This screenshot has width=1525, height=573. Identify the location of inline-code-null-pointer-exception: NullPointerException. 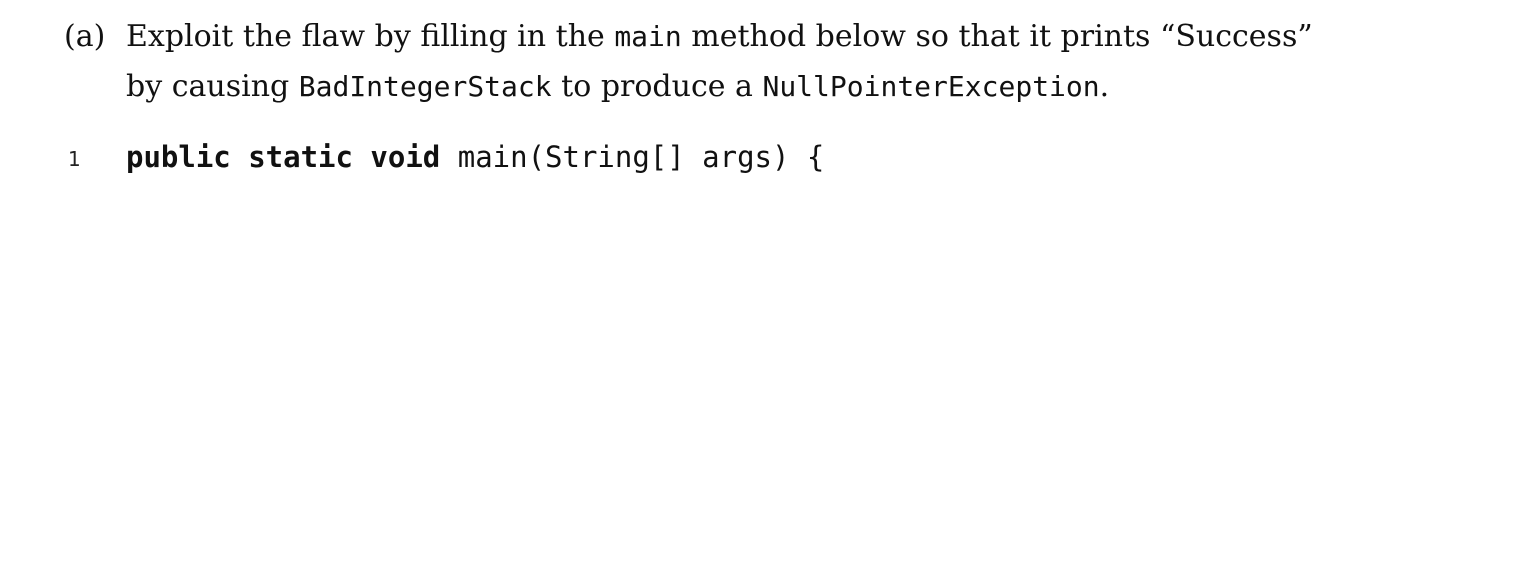
(931, 86).